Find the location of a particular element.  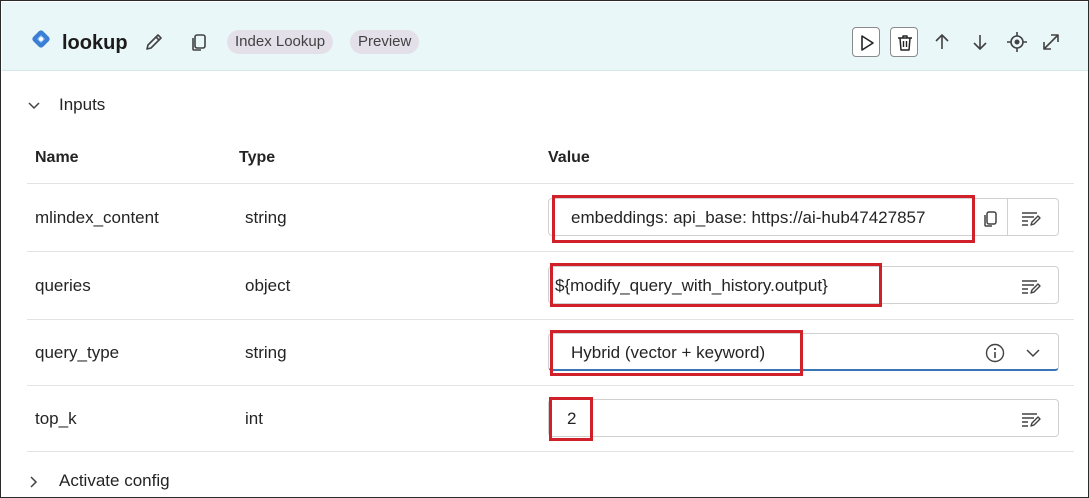

inputs-section-label: Inputs is located at coordinates (82, 104).